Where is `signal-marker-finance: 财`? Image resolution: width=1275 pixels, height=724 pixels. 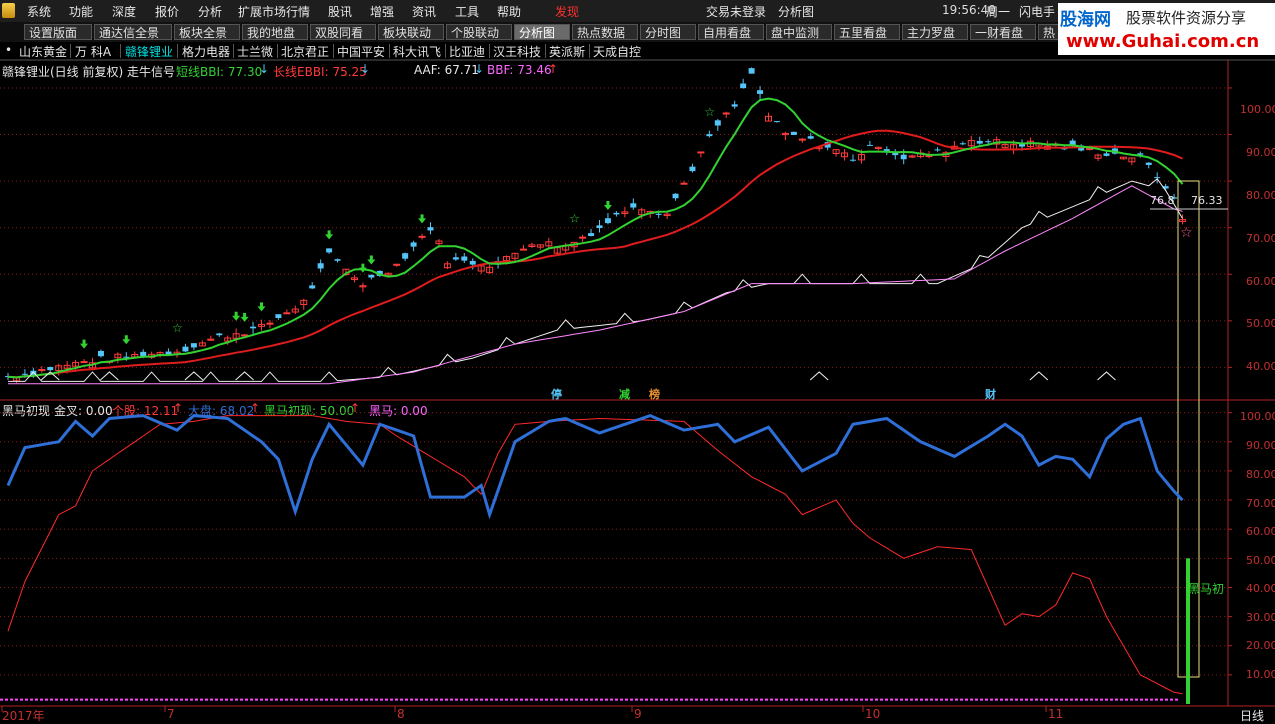 signal-marker-finance: 财 is located at coordinates (990, 394).